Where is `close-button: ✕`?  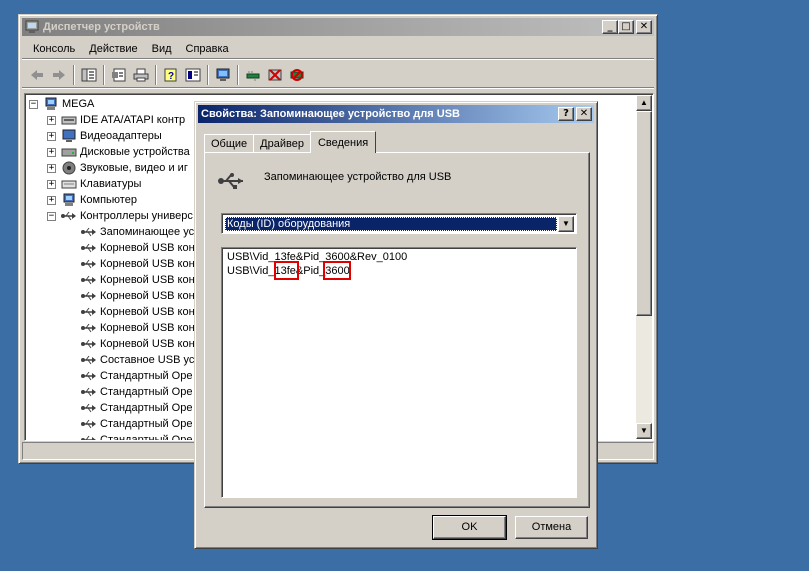
close-button: ✕ is located at coordinates (644, 27).